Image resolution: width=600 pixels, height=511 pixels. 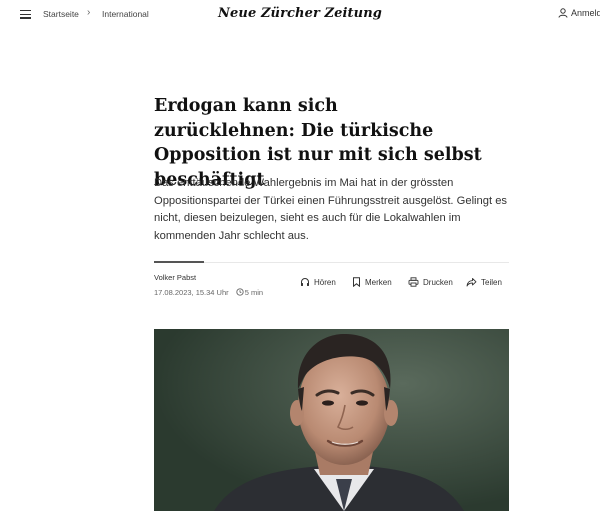 I want to click on print-button: Drucken, so click(x=430, y=282).